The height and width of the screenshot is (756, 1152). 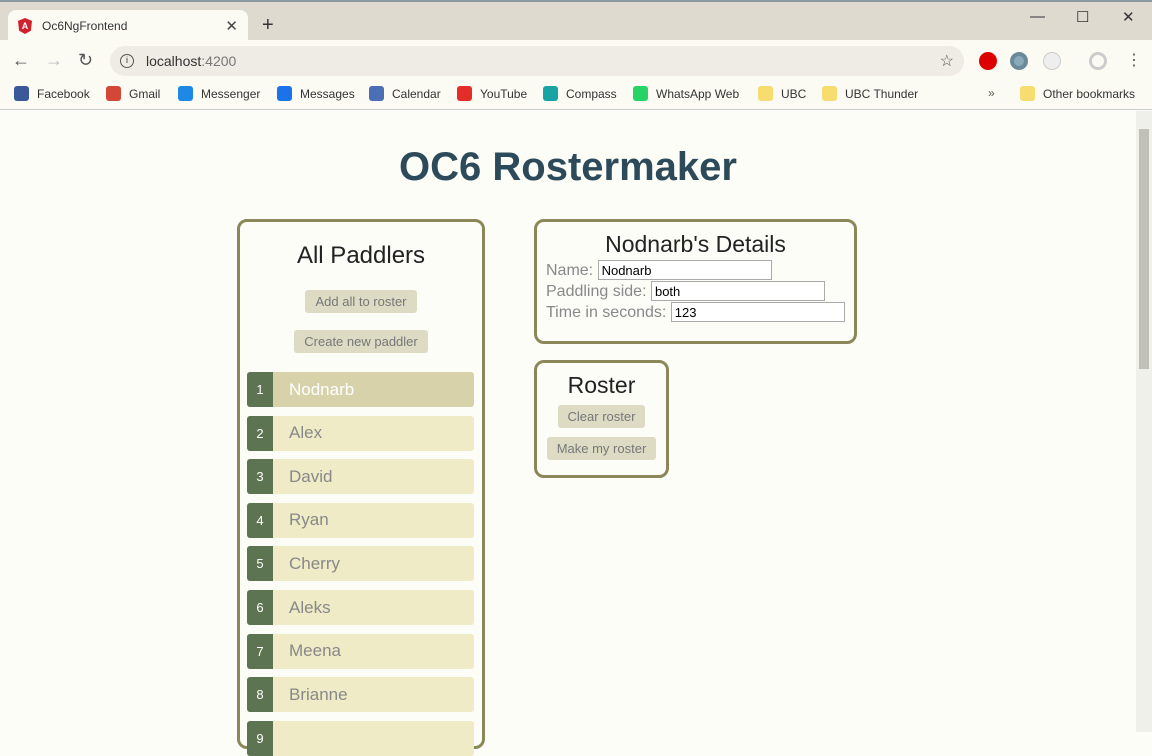 I want to click on close-tab-icon: ✕, so click(x=231, y=26).